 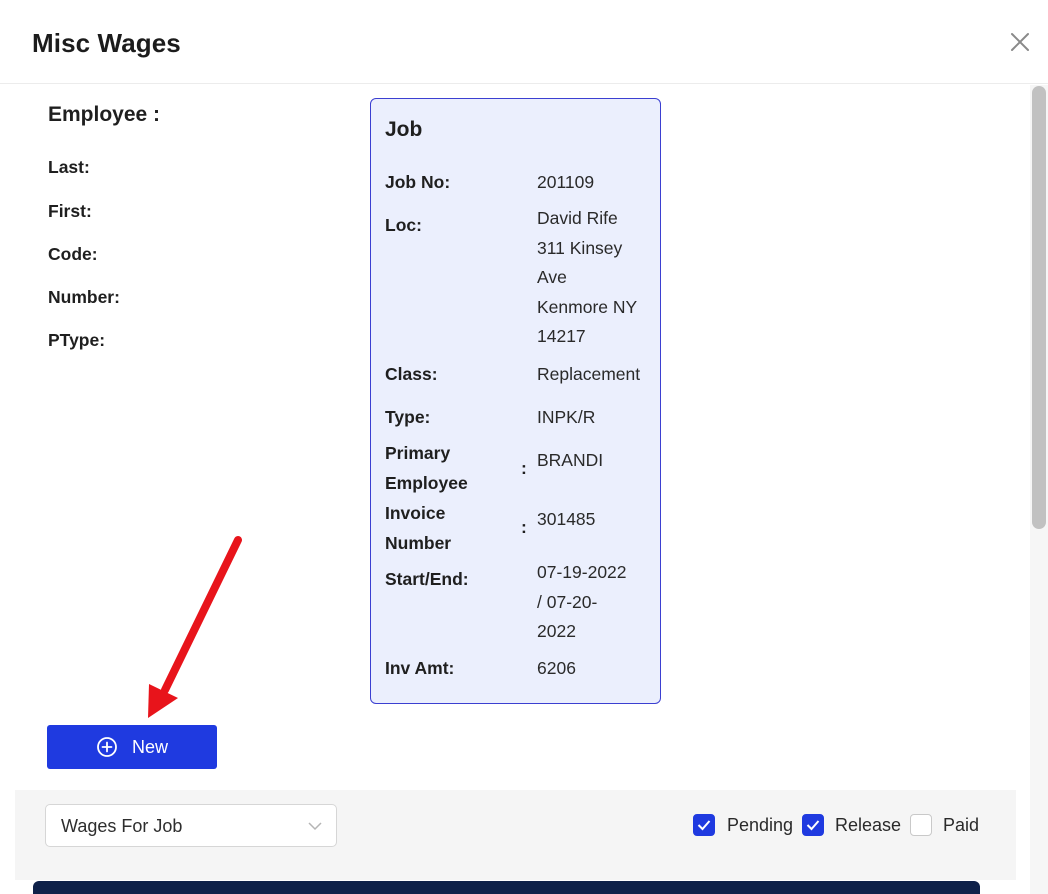 I want to click on employee-field-code: Code:, so click(x=73, y=254).